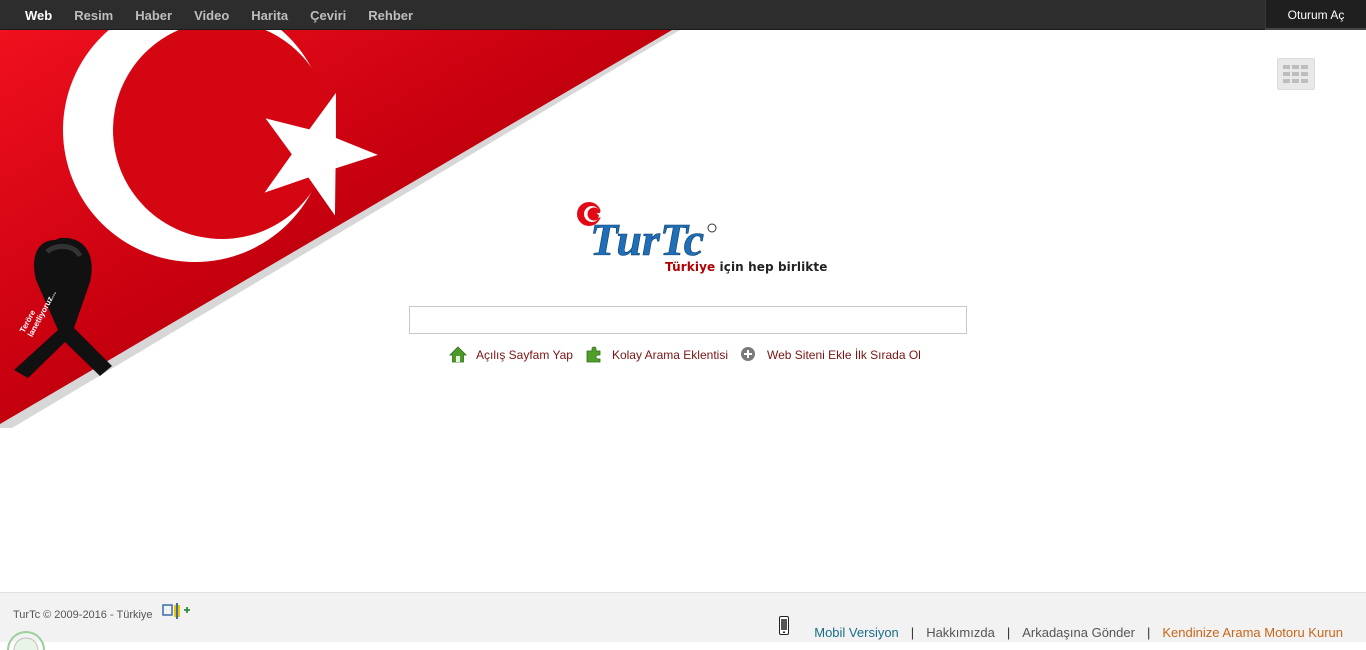  What do you see at coordinates (688, 320) in the screenshot?
I see `search-input` at bounding box center [688, 320].